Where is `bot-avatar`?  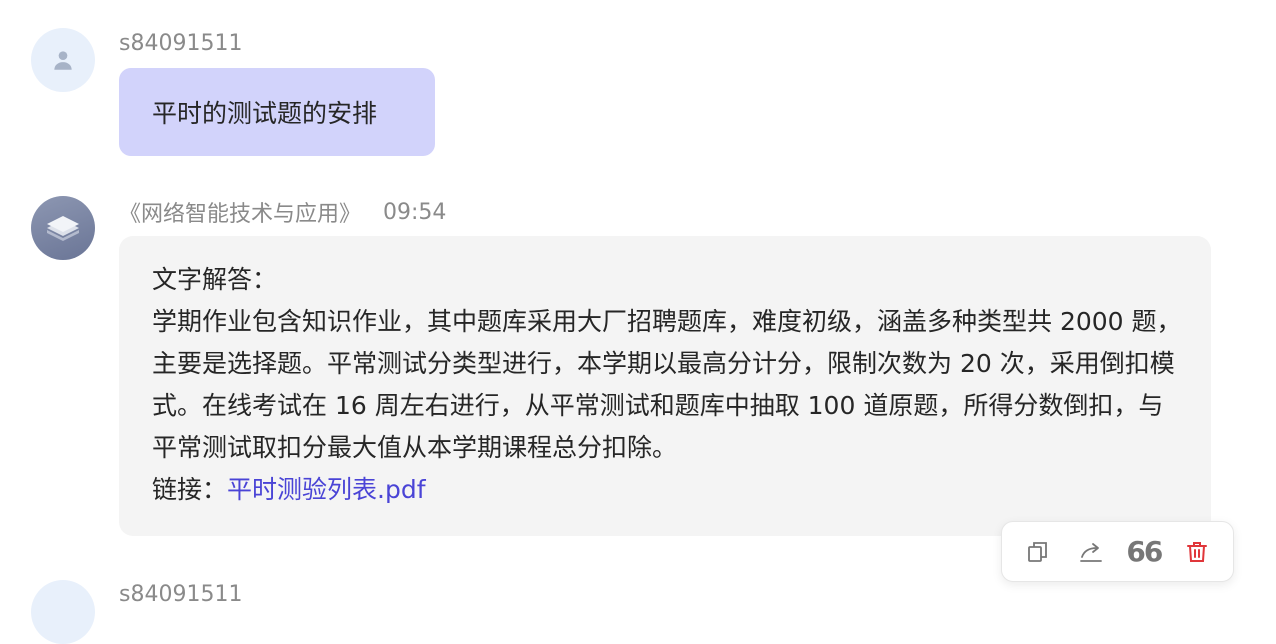
bot-avatar is located at coordinates (63, 228).